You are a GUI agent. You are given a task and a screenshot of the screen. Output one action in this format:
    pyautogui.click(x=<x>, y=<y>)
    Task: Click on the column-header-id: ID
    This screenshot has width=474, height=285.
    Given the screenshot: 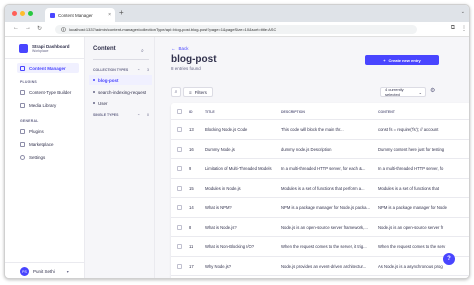 What is the action you would take?
    pyautogui.click(x=191, y=111)
    